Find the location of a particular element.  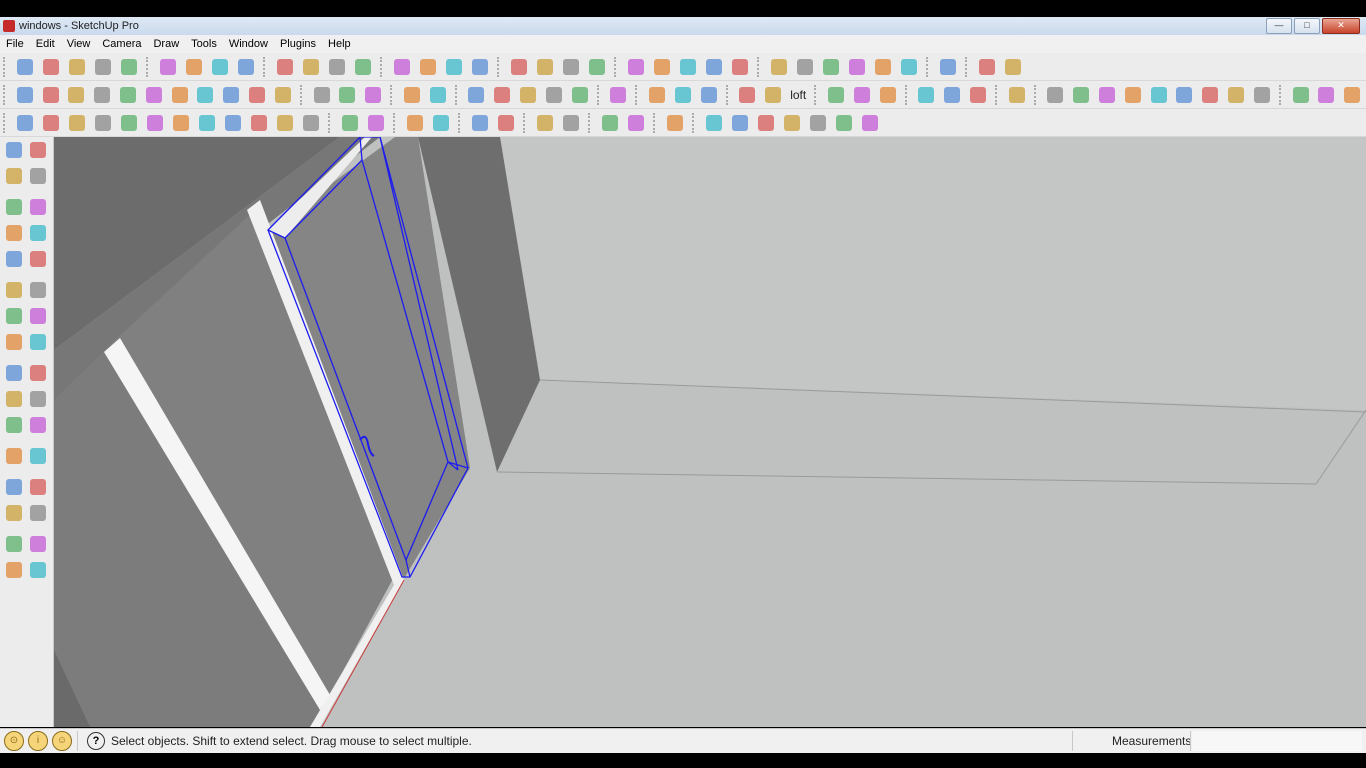

shape7-icon is located at coordinates (1210, 95).